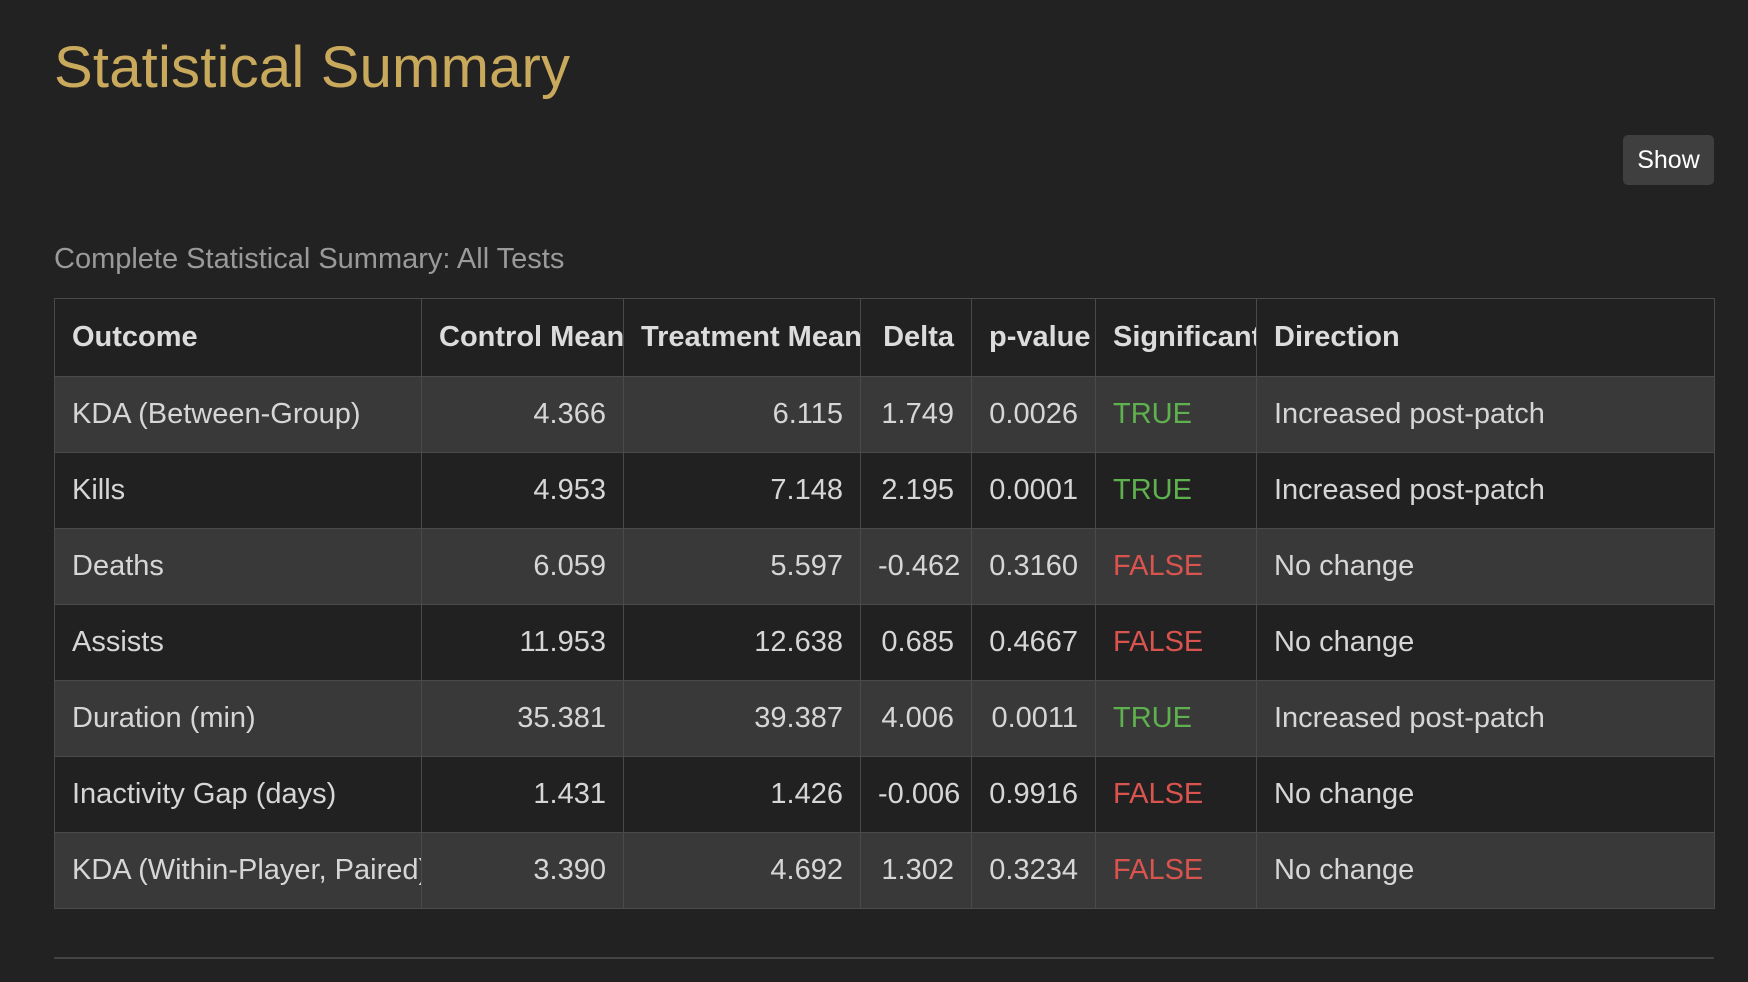 The width and height of the screenshot is (1748, 982). What do you see at coordinates (916, 794) in the screenshot?
I see `cell-delta: -0.006` at bounding box center [916, 794].